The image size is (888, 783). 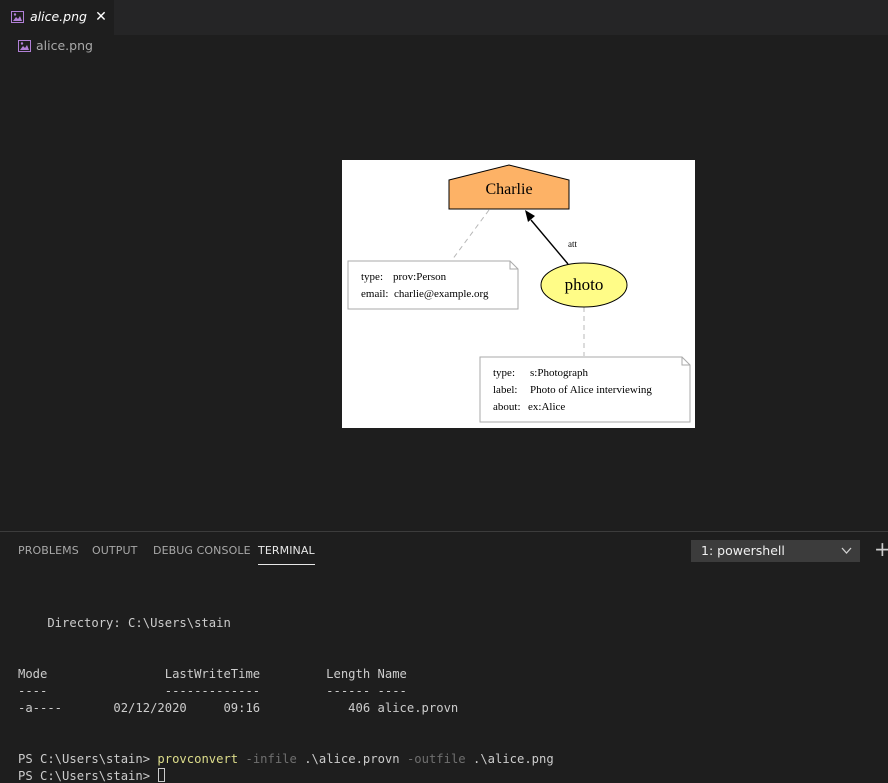 I want to click on terminal-directory-line: Directory: C:\Users\stain, so click(x=124, y=623).